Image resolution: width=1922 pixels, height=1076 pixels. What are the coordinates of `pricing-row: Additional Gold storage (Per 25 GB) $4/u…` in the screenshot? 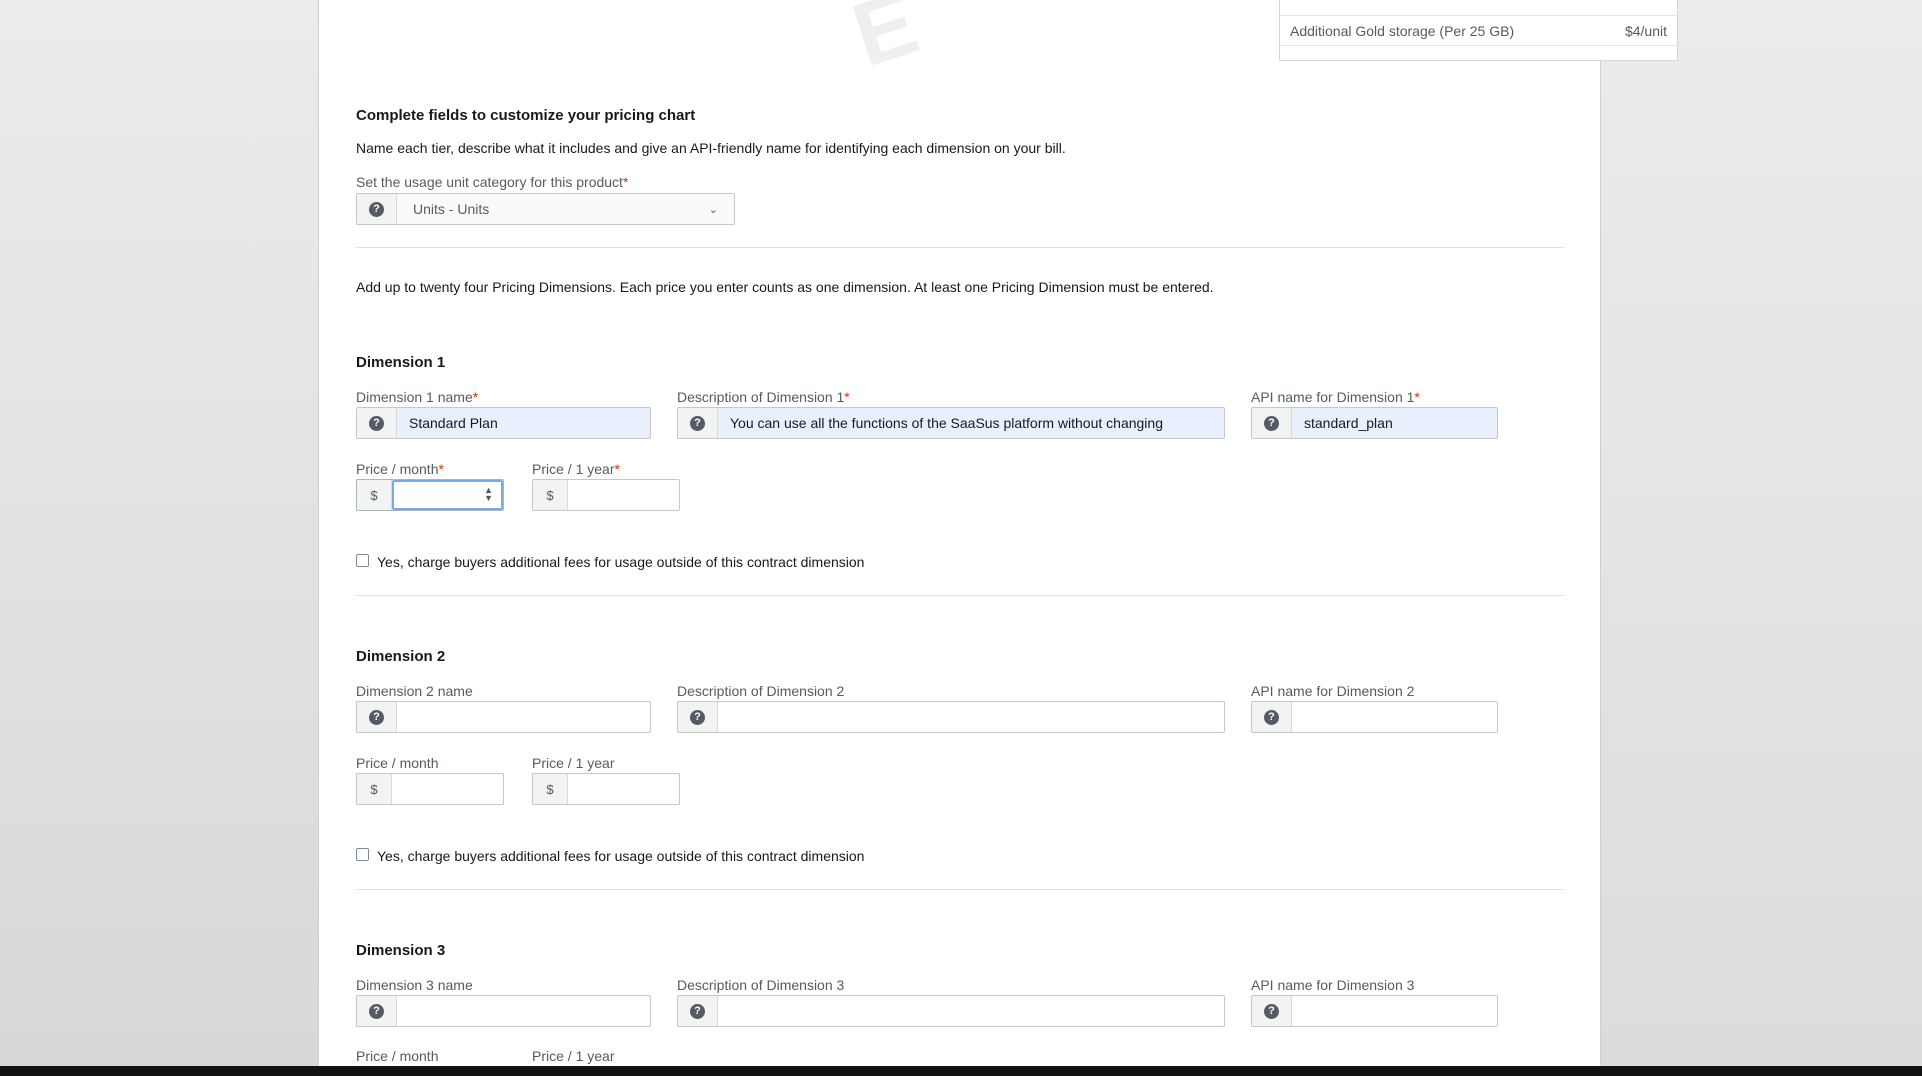 It's located at (1478, 31).